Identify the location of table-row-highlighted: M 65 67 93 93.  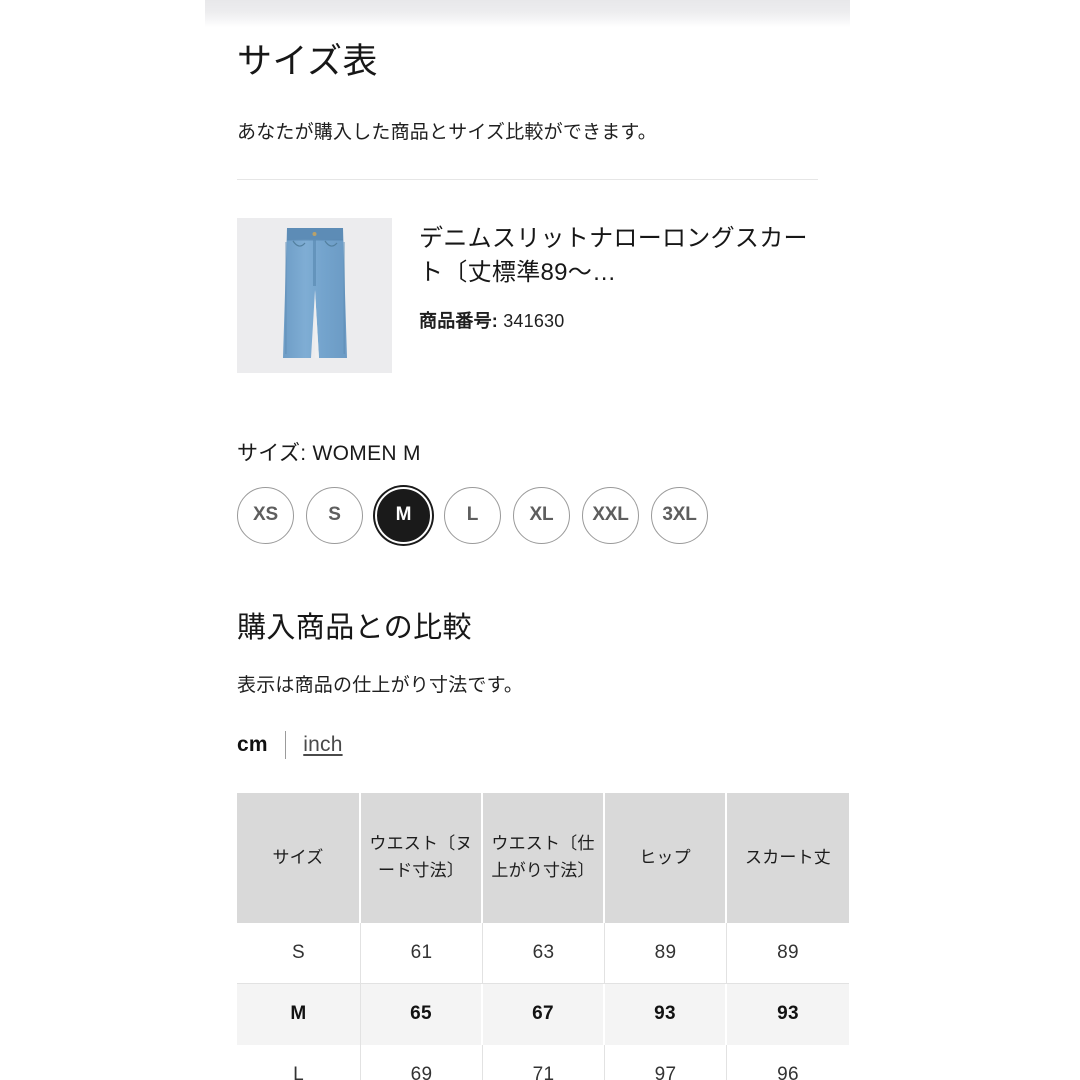
(543, 1014).